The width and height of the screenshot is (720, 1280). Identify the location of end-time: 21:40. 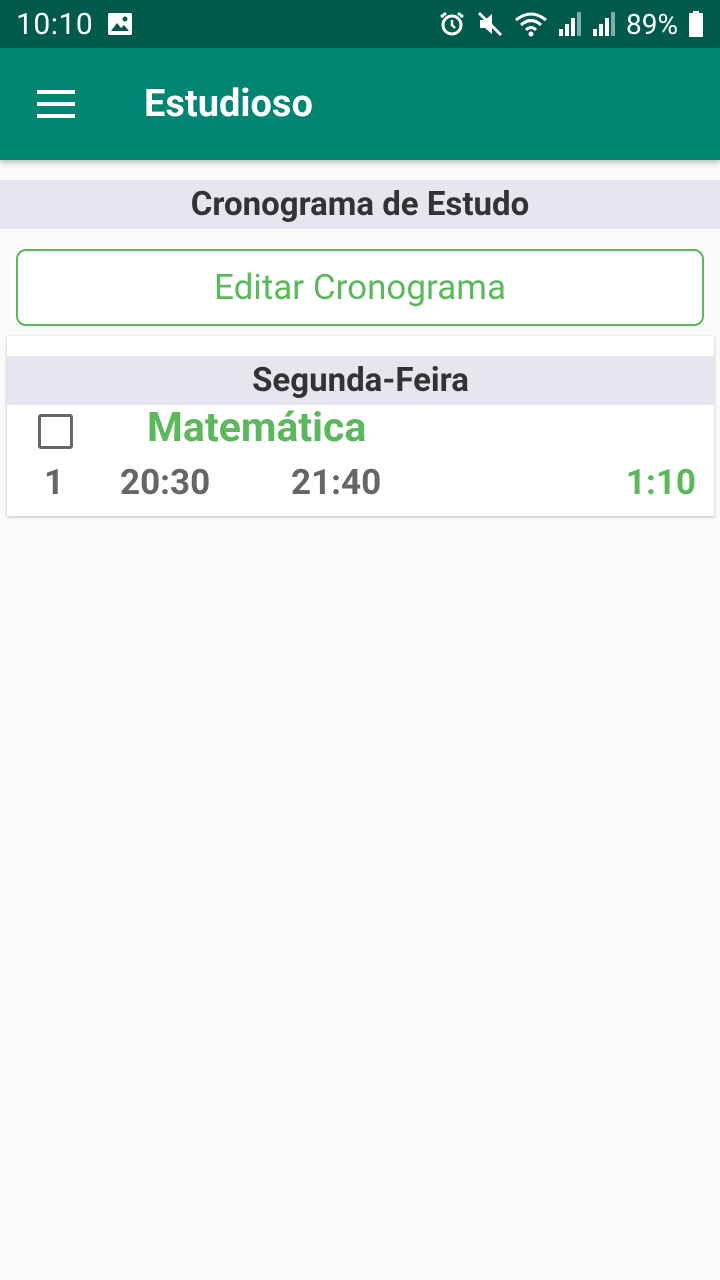
(336, 482).